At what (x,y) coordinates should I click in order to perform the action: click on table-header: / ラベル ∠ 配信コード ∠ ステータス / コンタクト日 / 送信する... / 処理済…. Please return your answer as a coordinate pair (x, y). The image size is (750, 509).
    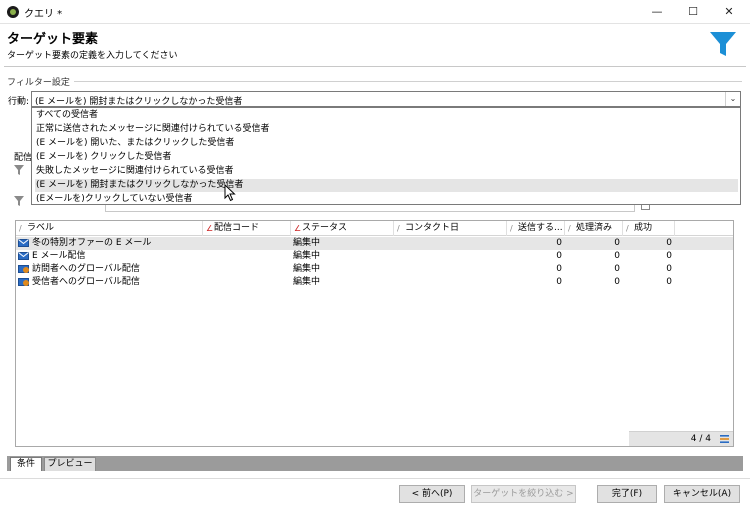
    Looking at the image, I should click on (374, 228).